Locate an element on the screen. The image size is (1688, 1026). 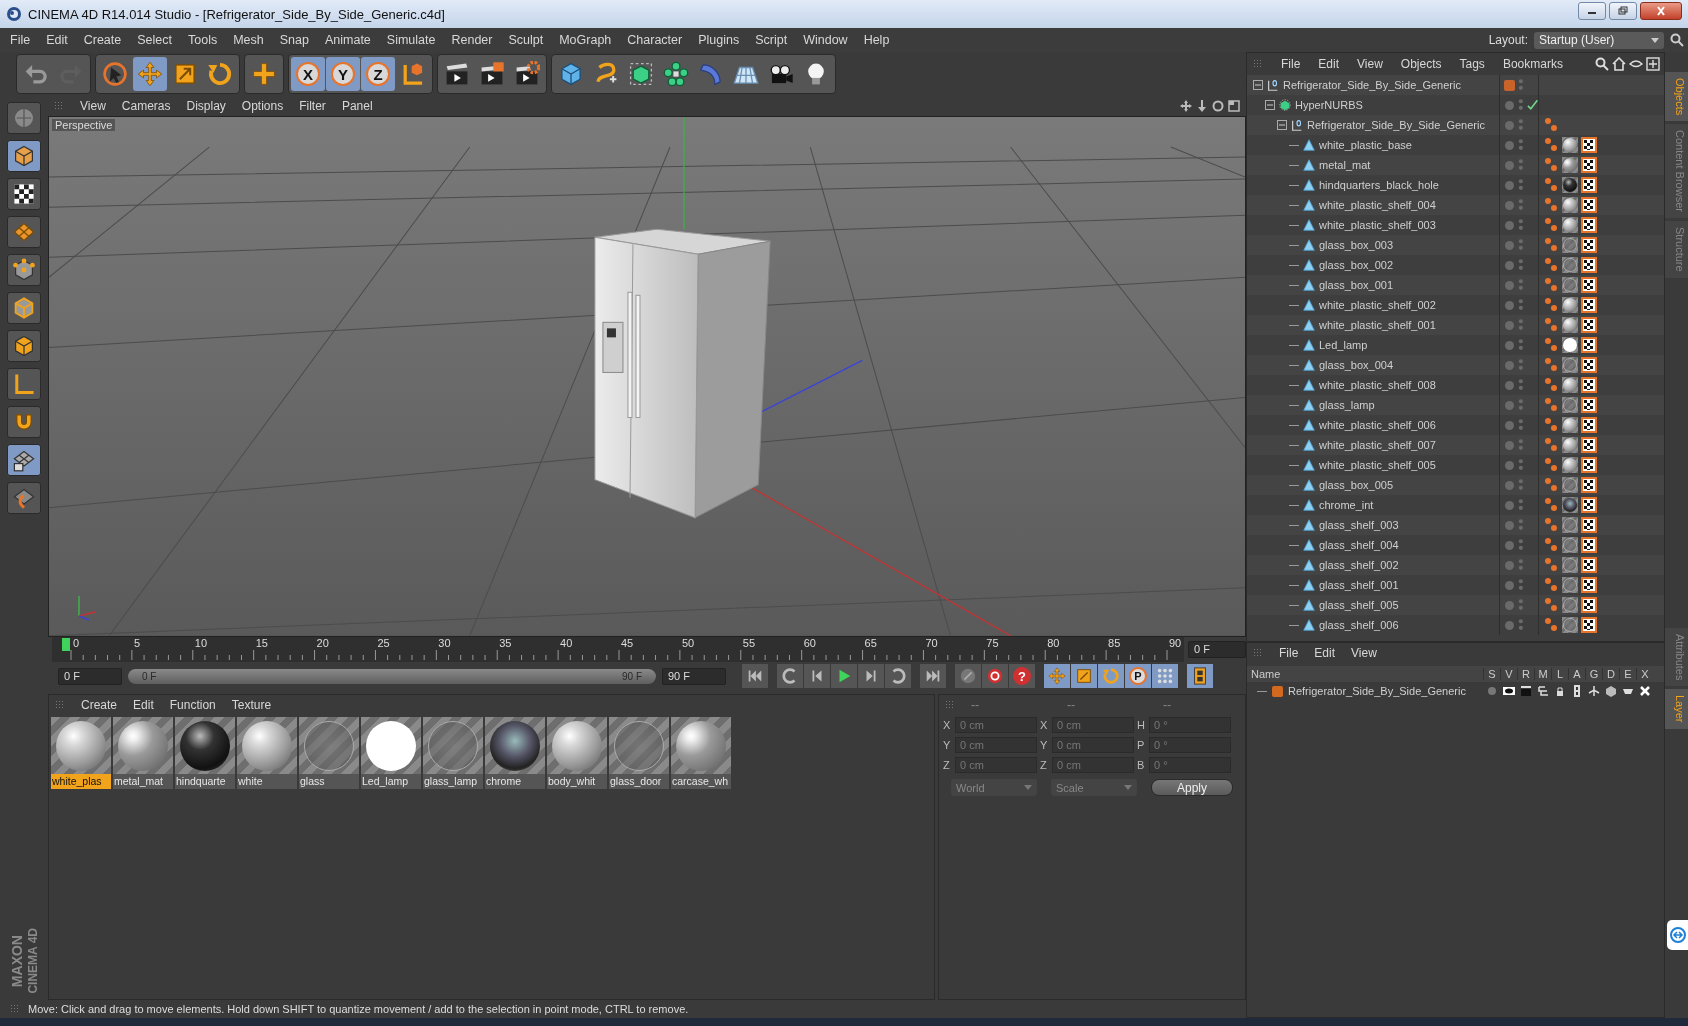
layout-dropdown: Startup (User) is located at coordinates (1599, 40).